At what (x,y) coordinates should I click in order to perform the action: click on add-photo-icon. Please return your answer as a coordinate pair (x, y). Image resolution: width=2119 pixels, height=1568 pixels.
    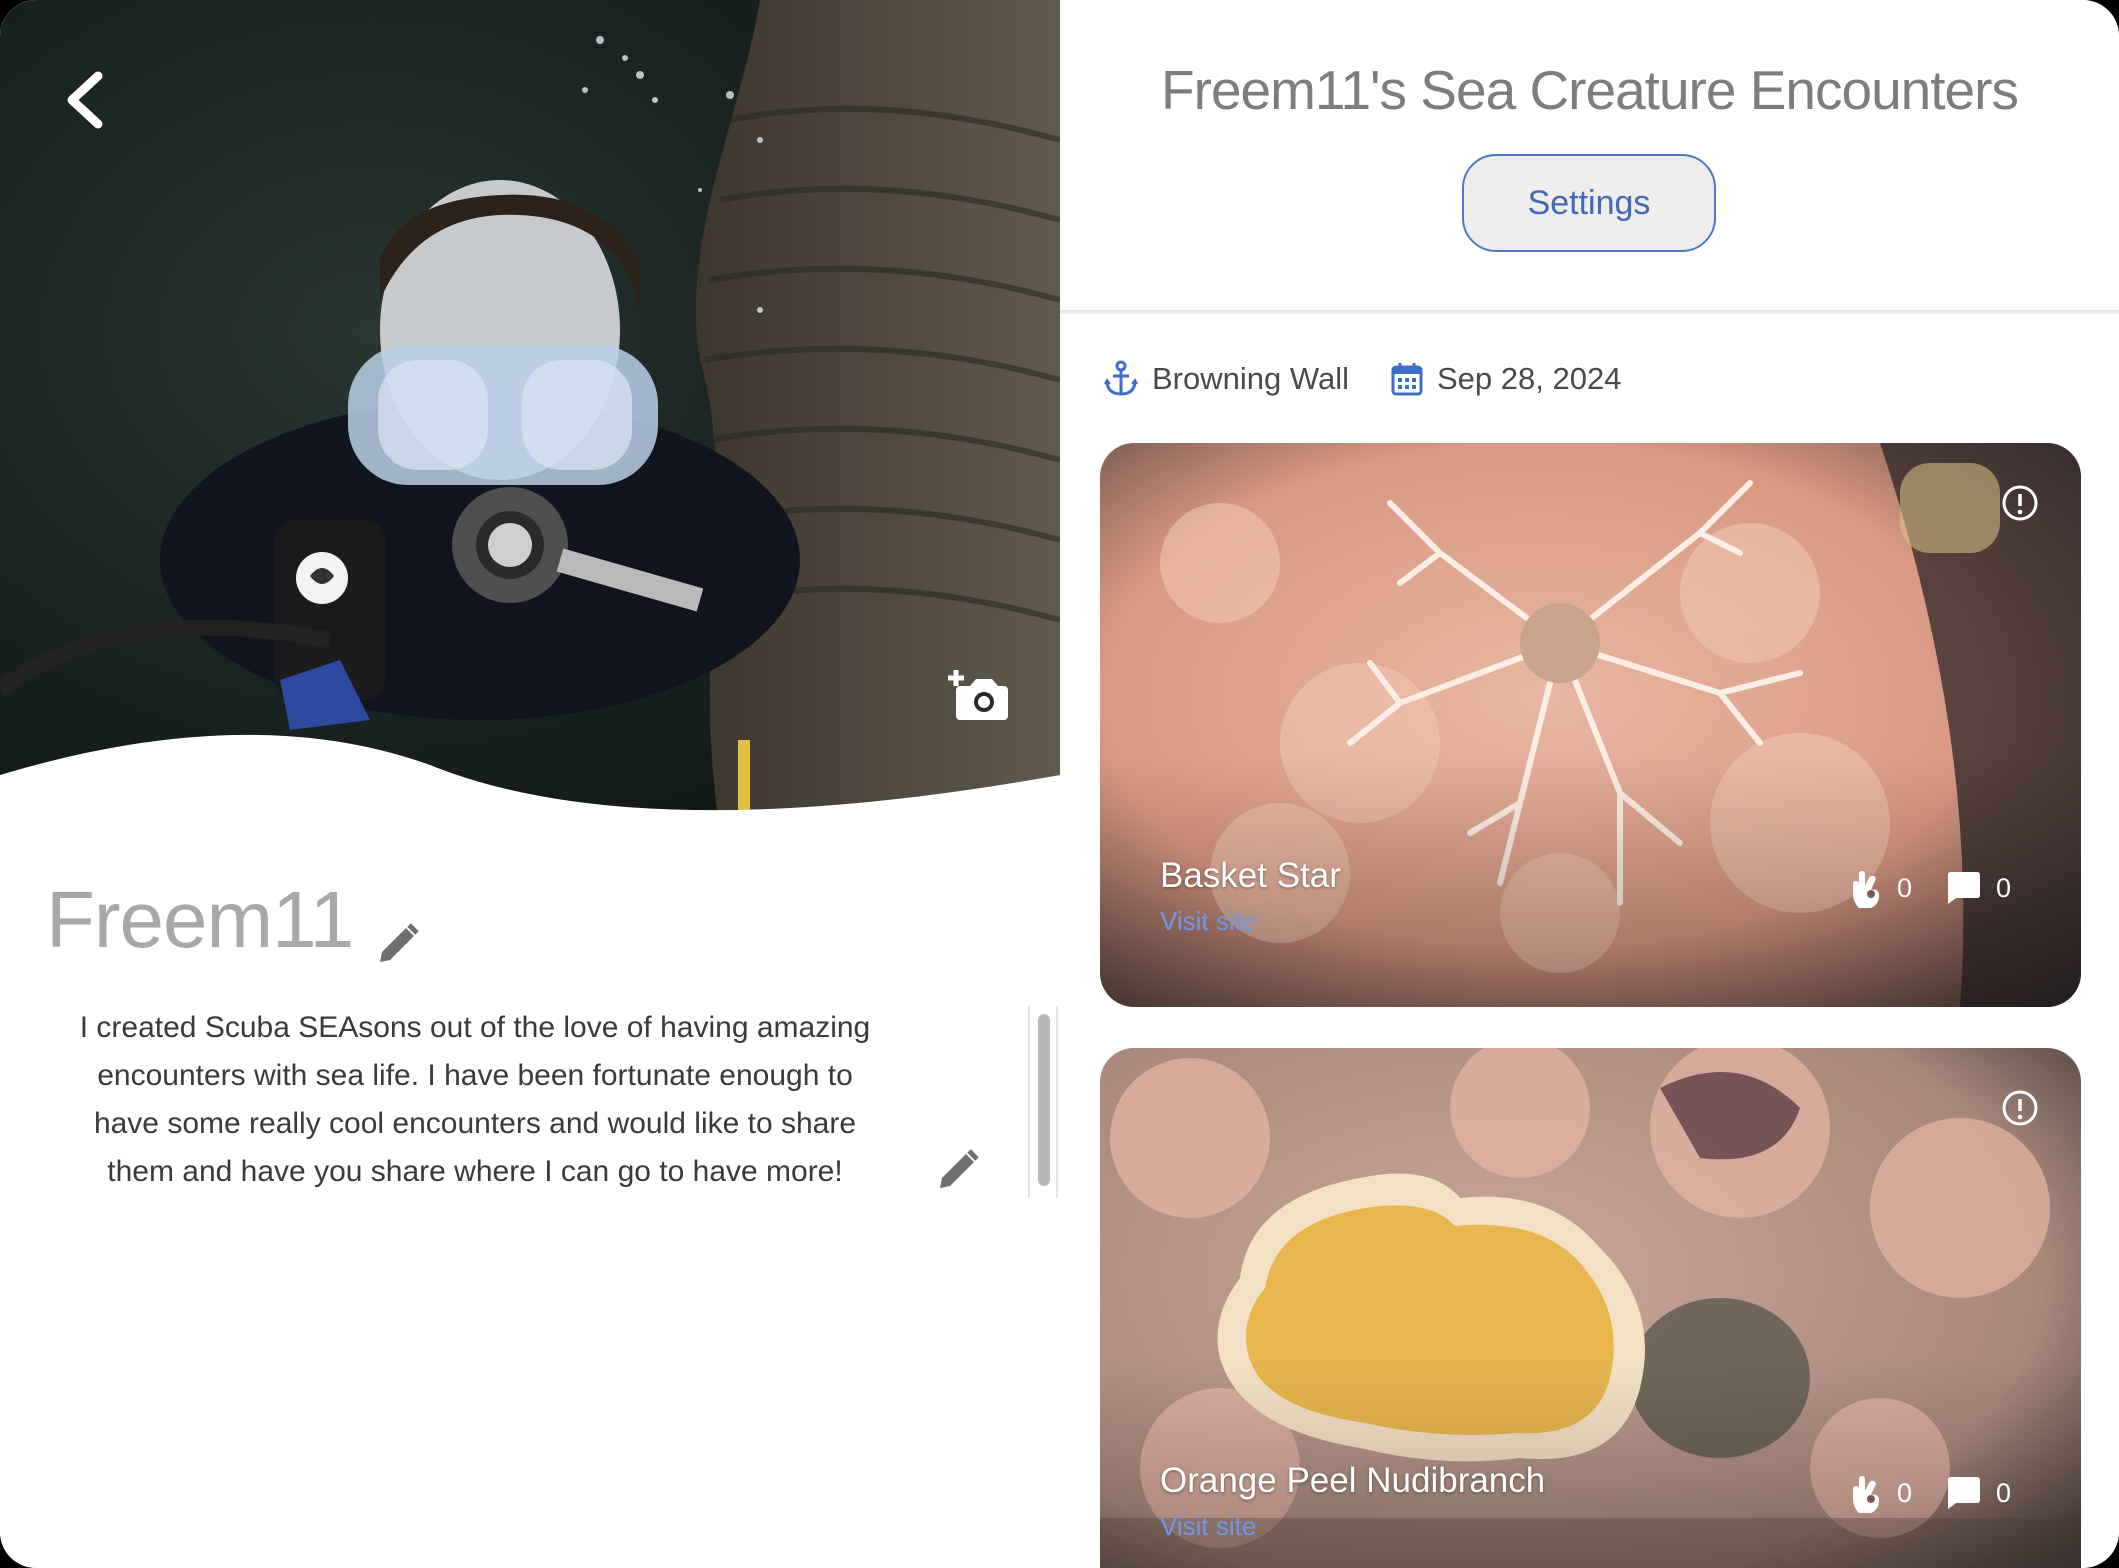
    Looking at the image, I should click on (978, 695).